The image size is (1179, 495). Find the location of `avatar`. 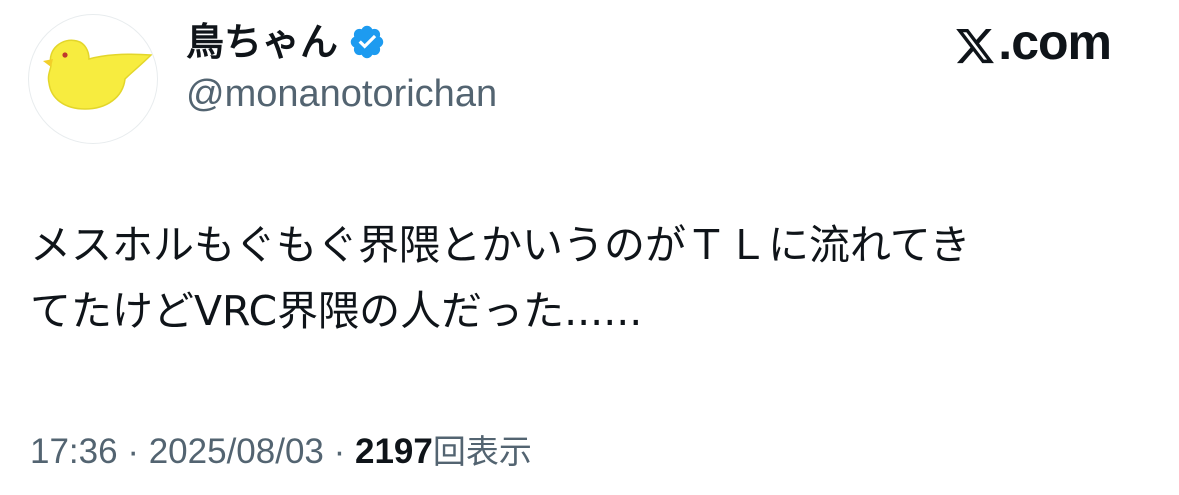

avatar is located at coordinates (93, 79).